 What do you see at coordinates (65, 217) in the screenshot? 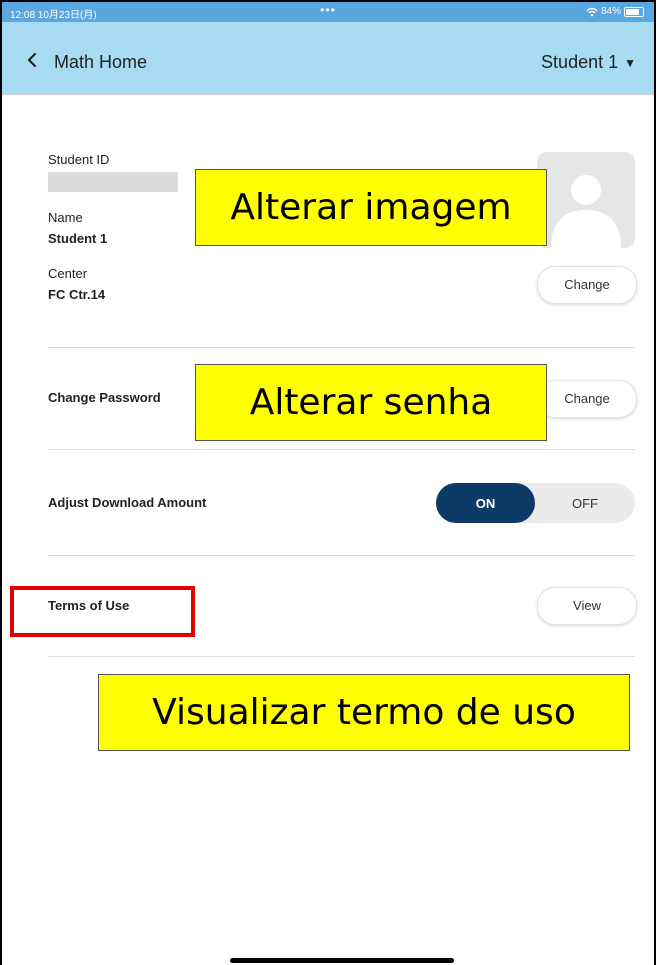
I see `name-label: Name` at bounding box center [65, 217].